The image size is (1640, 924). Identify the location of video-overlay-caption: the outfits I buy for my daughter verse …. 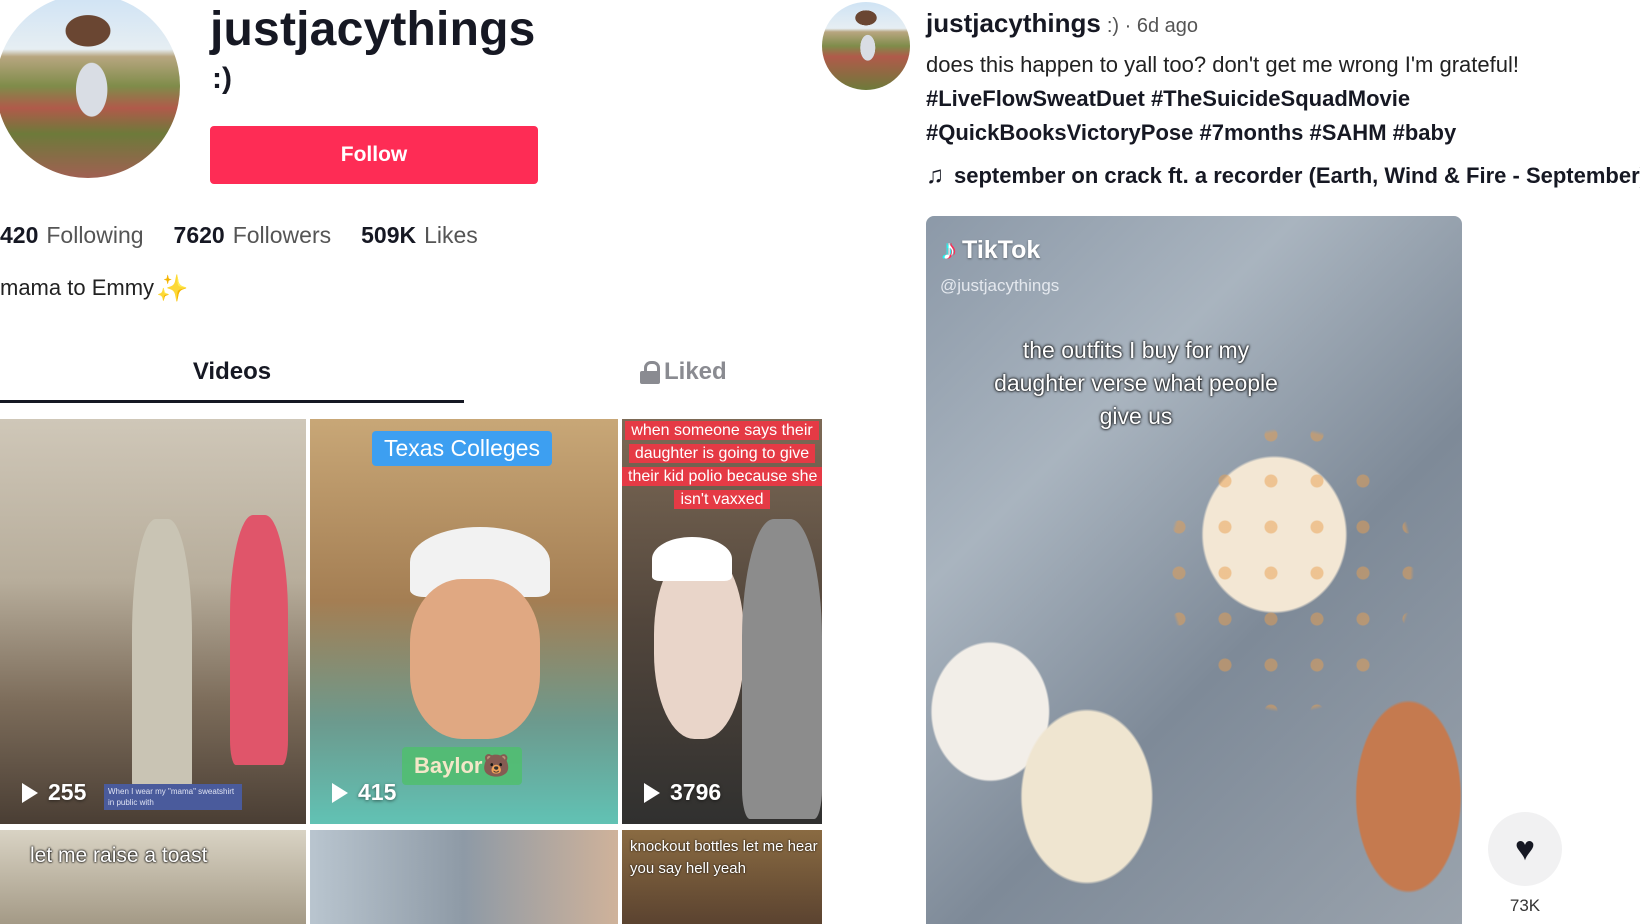
(1136, 383).